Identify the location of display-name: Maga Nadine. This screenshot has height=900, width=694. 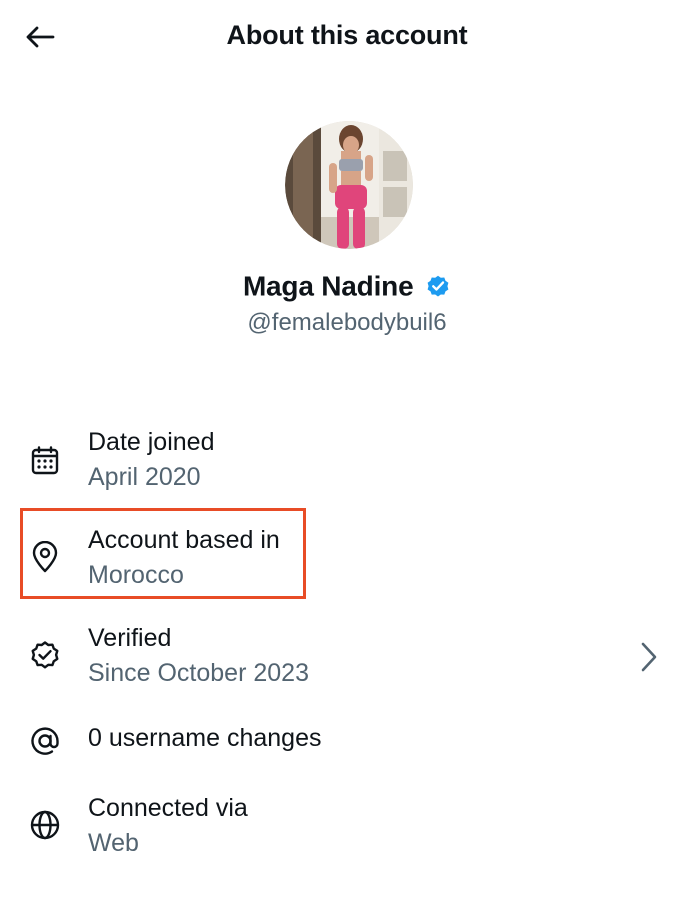
(328, 286).